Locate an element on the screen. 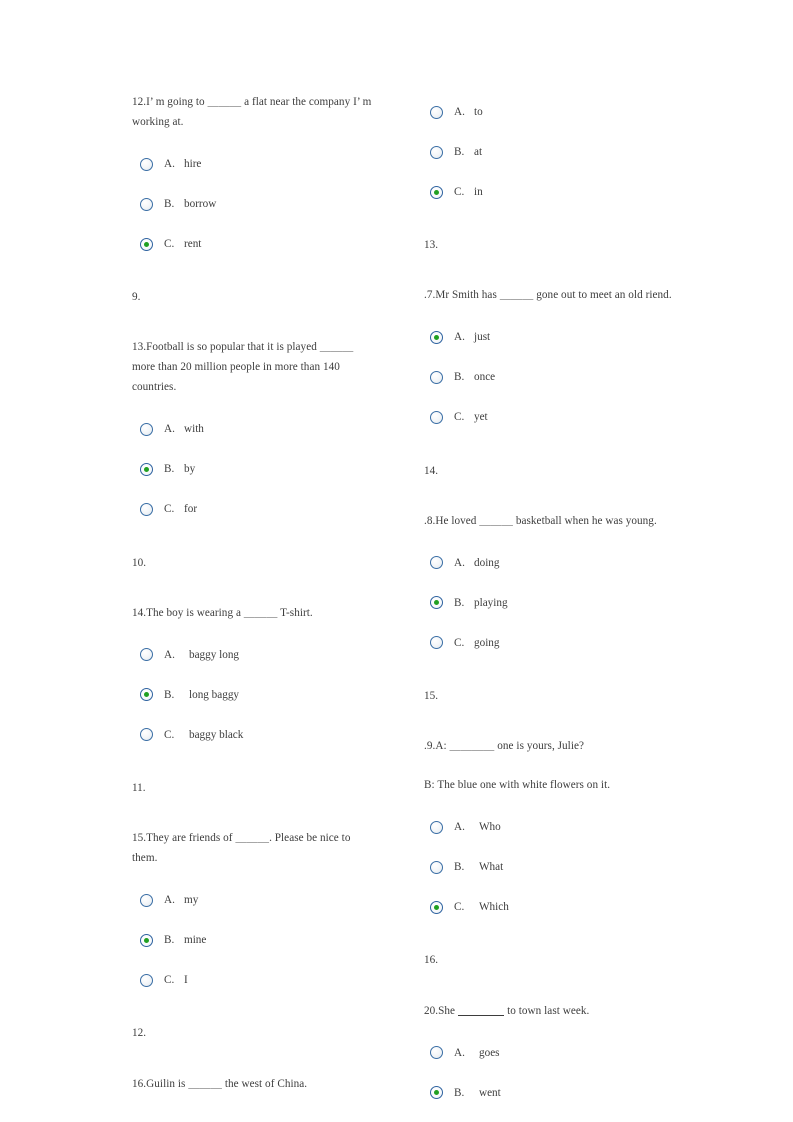  question-block-16: 16.Guilin is ＿＿＿ the west of China. is located at coordinates (252, 1084).